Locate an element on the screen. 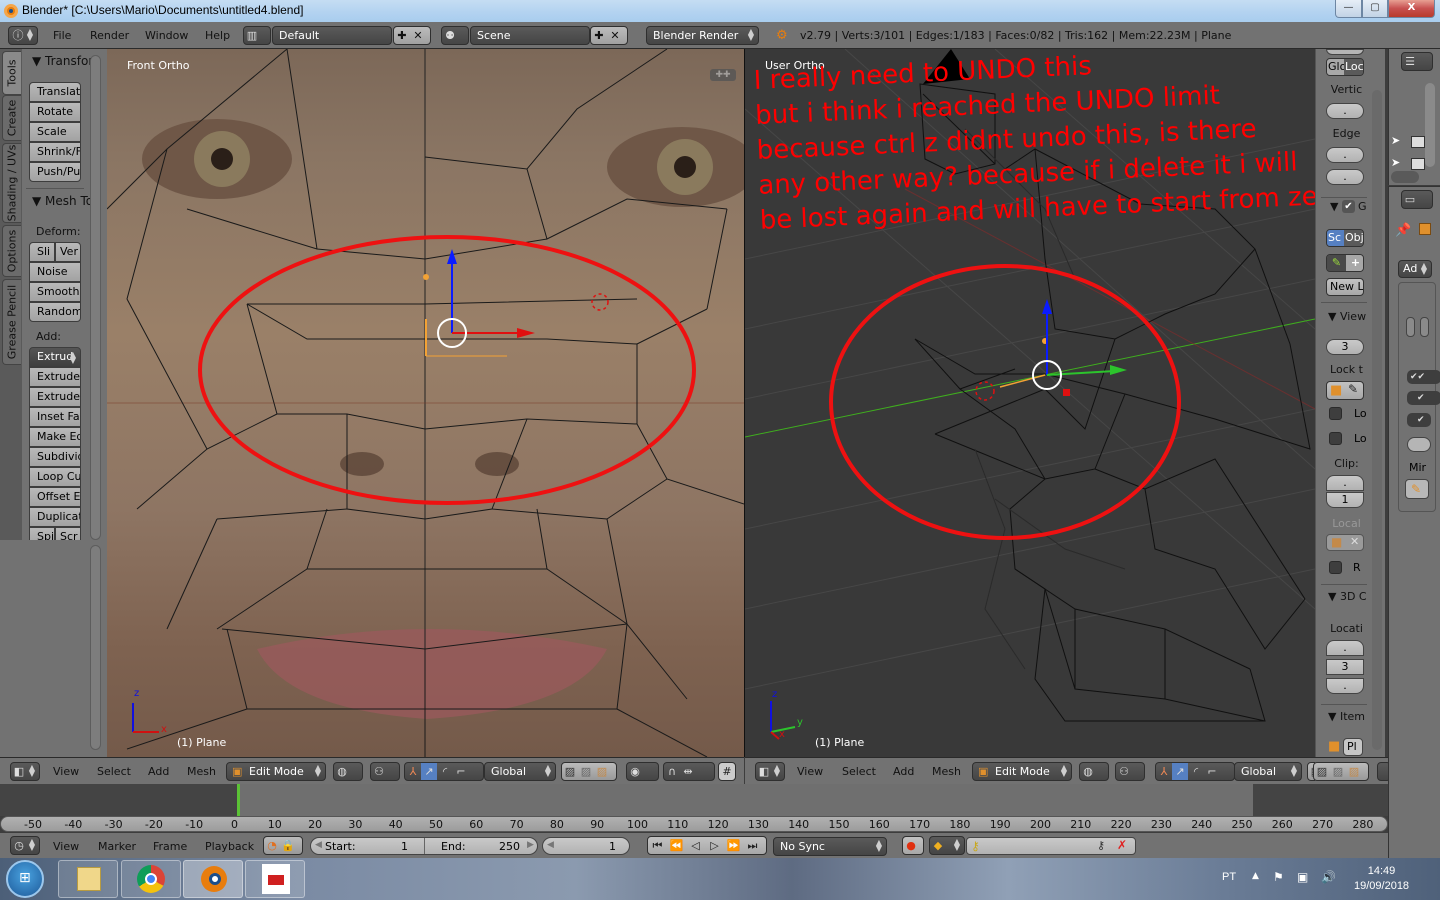 The width and height of the screenshot is (1440, 900). make-edge-face-button: Make Ed is located at coordinates (55, 437).